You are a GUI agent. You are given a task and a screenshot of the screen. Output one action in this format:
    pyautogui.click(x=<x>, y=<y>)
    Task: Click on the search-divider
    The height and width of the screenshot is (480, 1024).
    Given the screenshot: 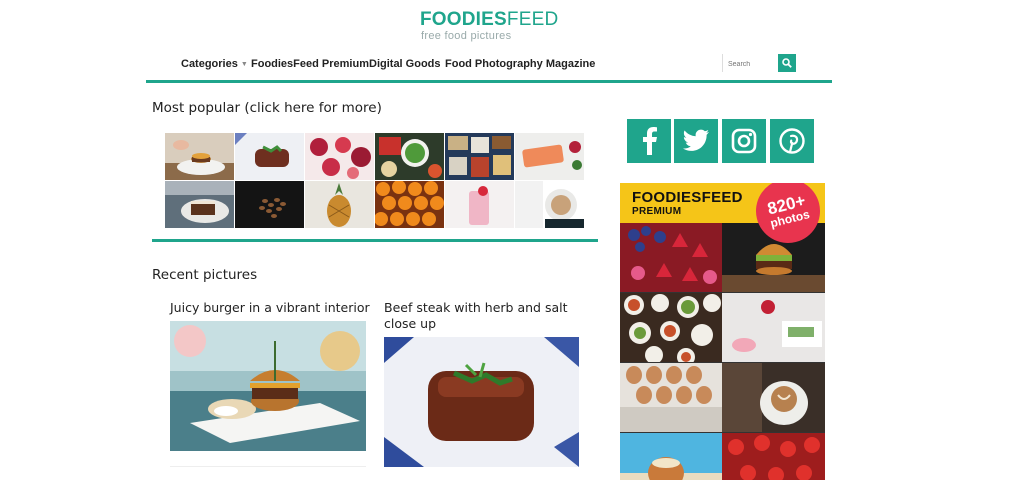 What is the action you would take?
    pyautogui.click(x=722, y=63)
    